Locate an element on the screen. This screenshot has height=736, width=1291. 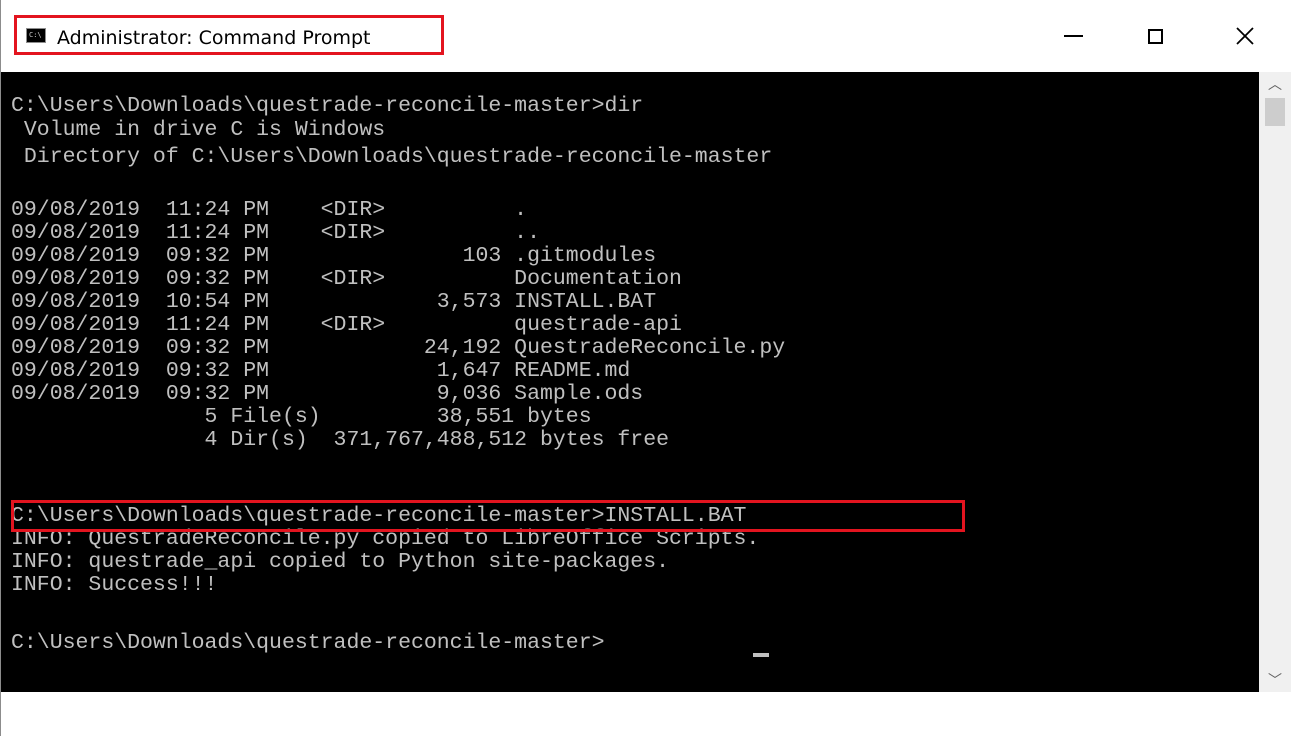
minimize-icon is located at coordinates (1073, 36).